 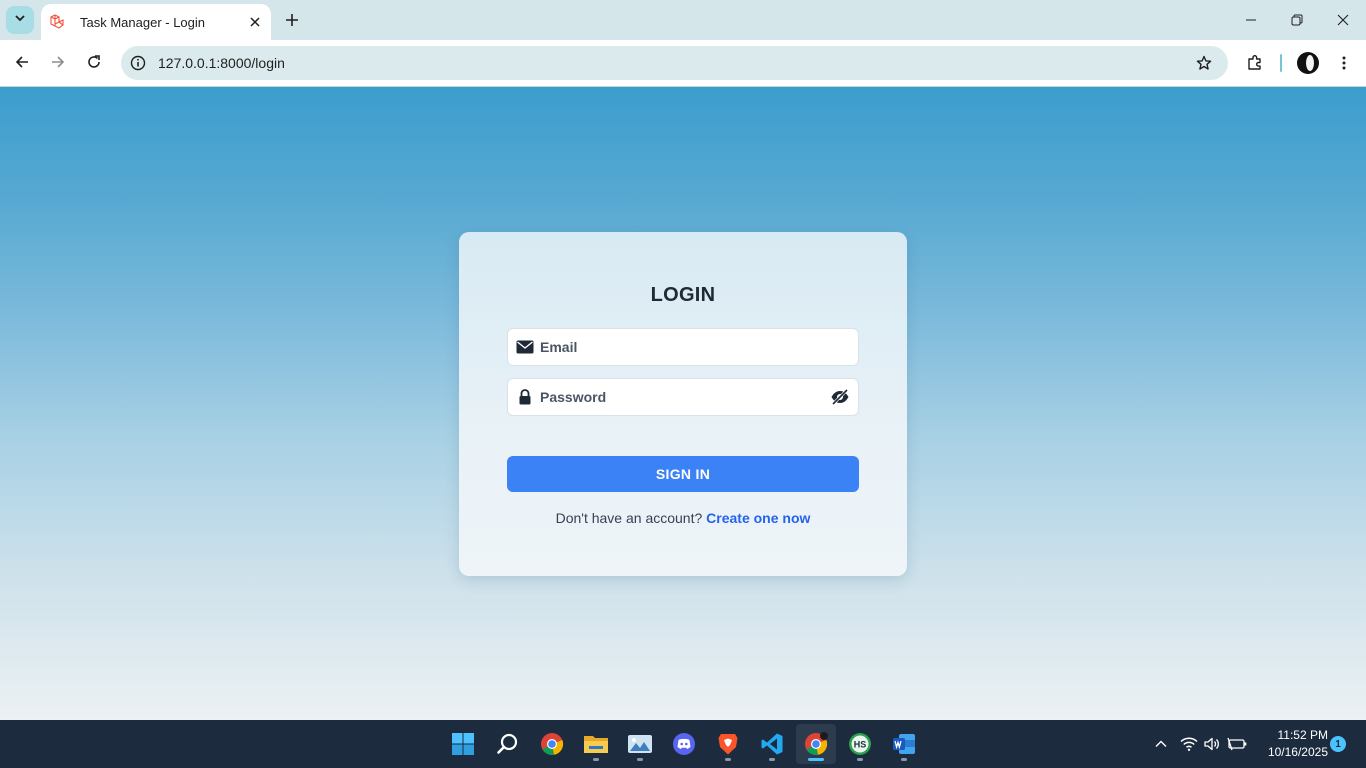 What do you see at coordinates (629, 518) in the screenshot?
I see `signup-prompt: Don't have an account?` at bounding box center [629, 518].